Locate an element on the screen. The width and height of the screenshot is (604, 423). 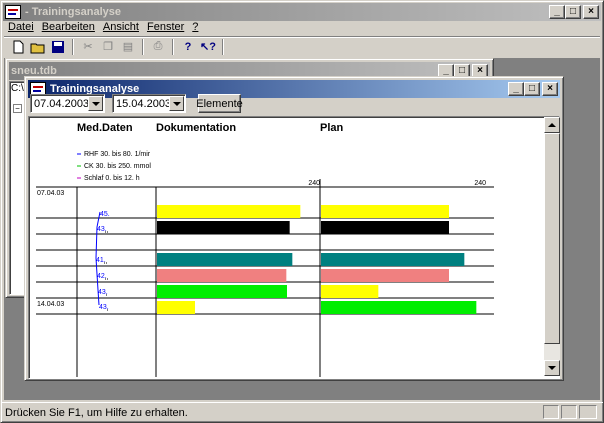
date-from-value: 07.04.2003 is located at coordinates (62, 103).